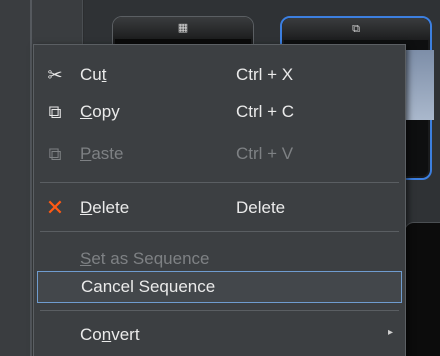 This screenshot has height=356, width=440. Describe the element at coordinates (93, 74) in the screenshot. I see `menu-item-label: Cut` at that location.